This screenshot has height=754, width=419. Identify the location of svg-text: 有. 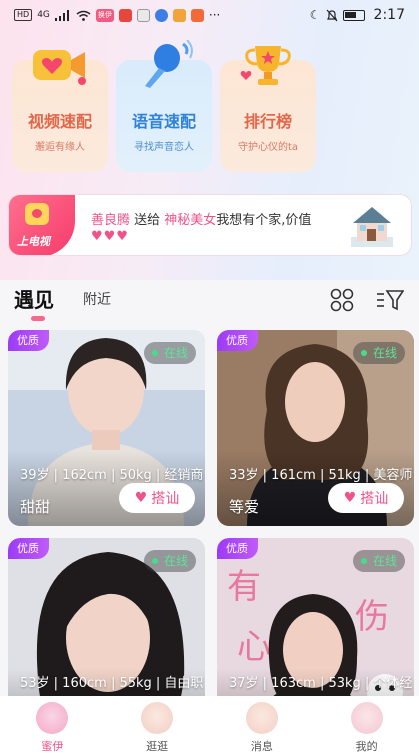
(244, 587).